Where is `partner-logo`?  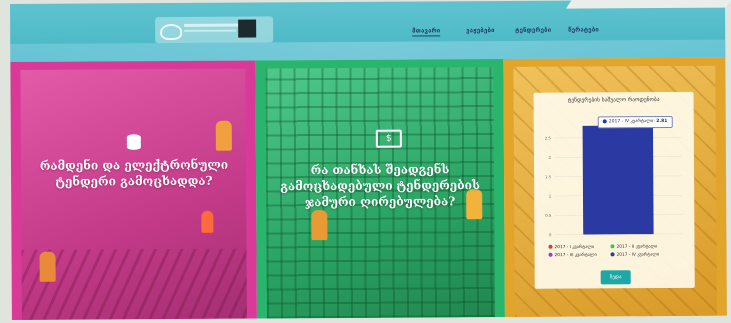
partner-logo is located at coordinates (247, 28).